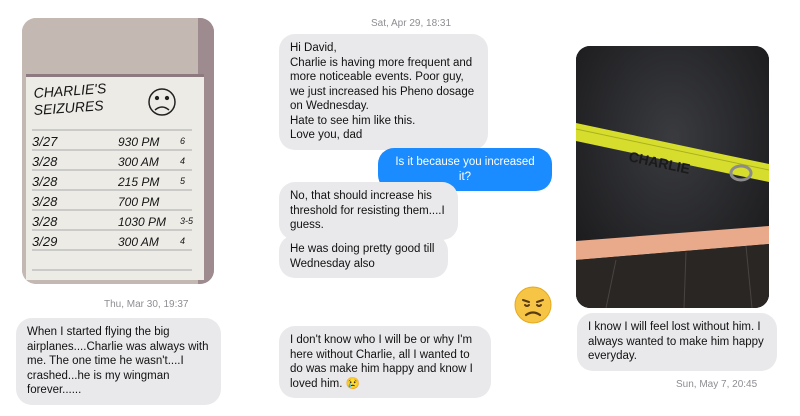 The height and width of the screenshot is (416, 800). I want to click on timestamp-mar-30: Thu, Mar 30, 19:37, so click(146, 304).